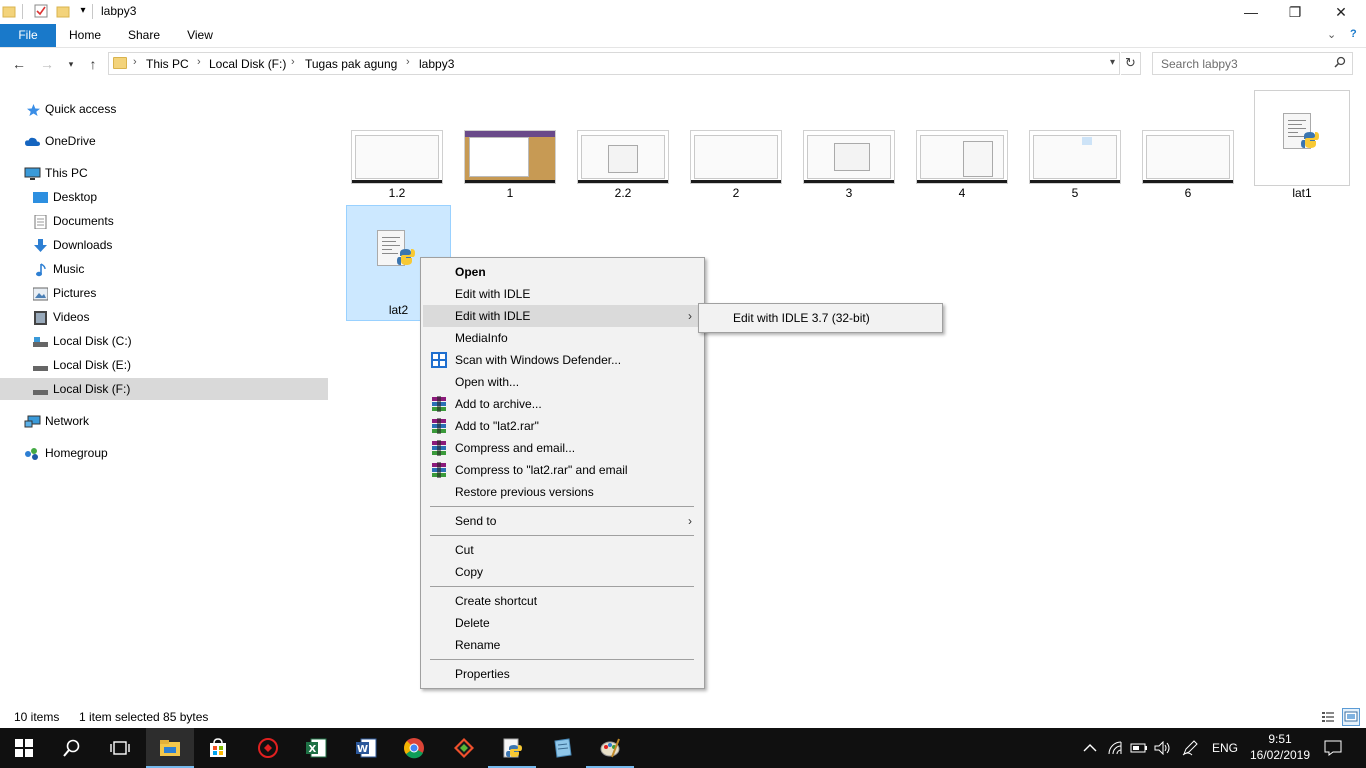 The height and width of the screenshot is (768, 1366). I want to click on help-icon: ?, so click(1353, 34).